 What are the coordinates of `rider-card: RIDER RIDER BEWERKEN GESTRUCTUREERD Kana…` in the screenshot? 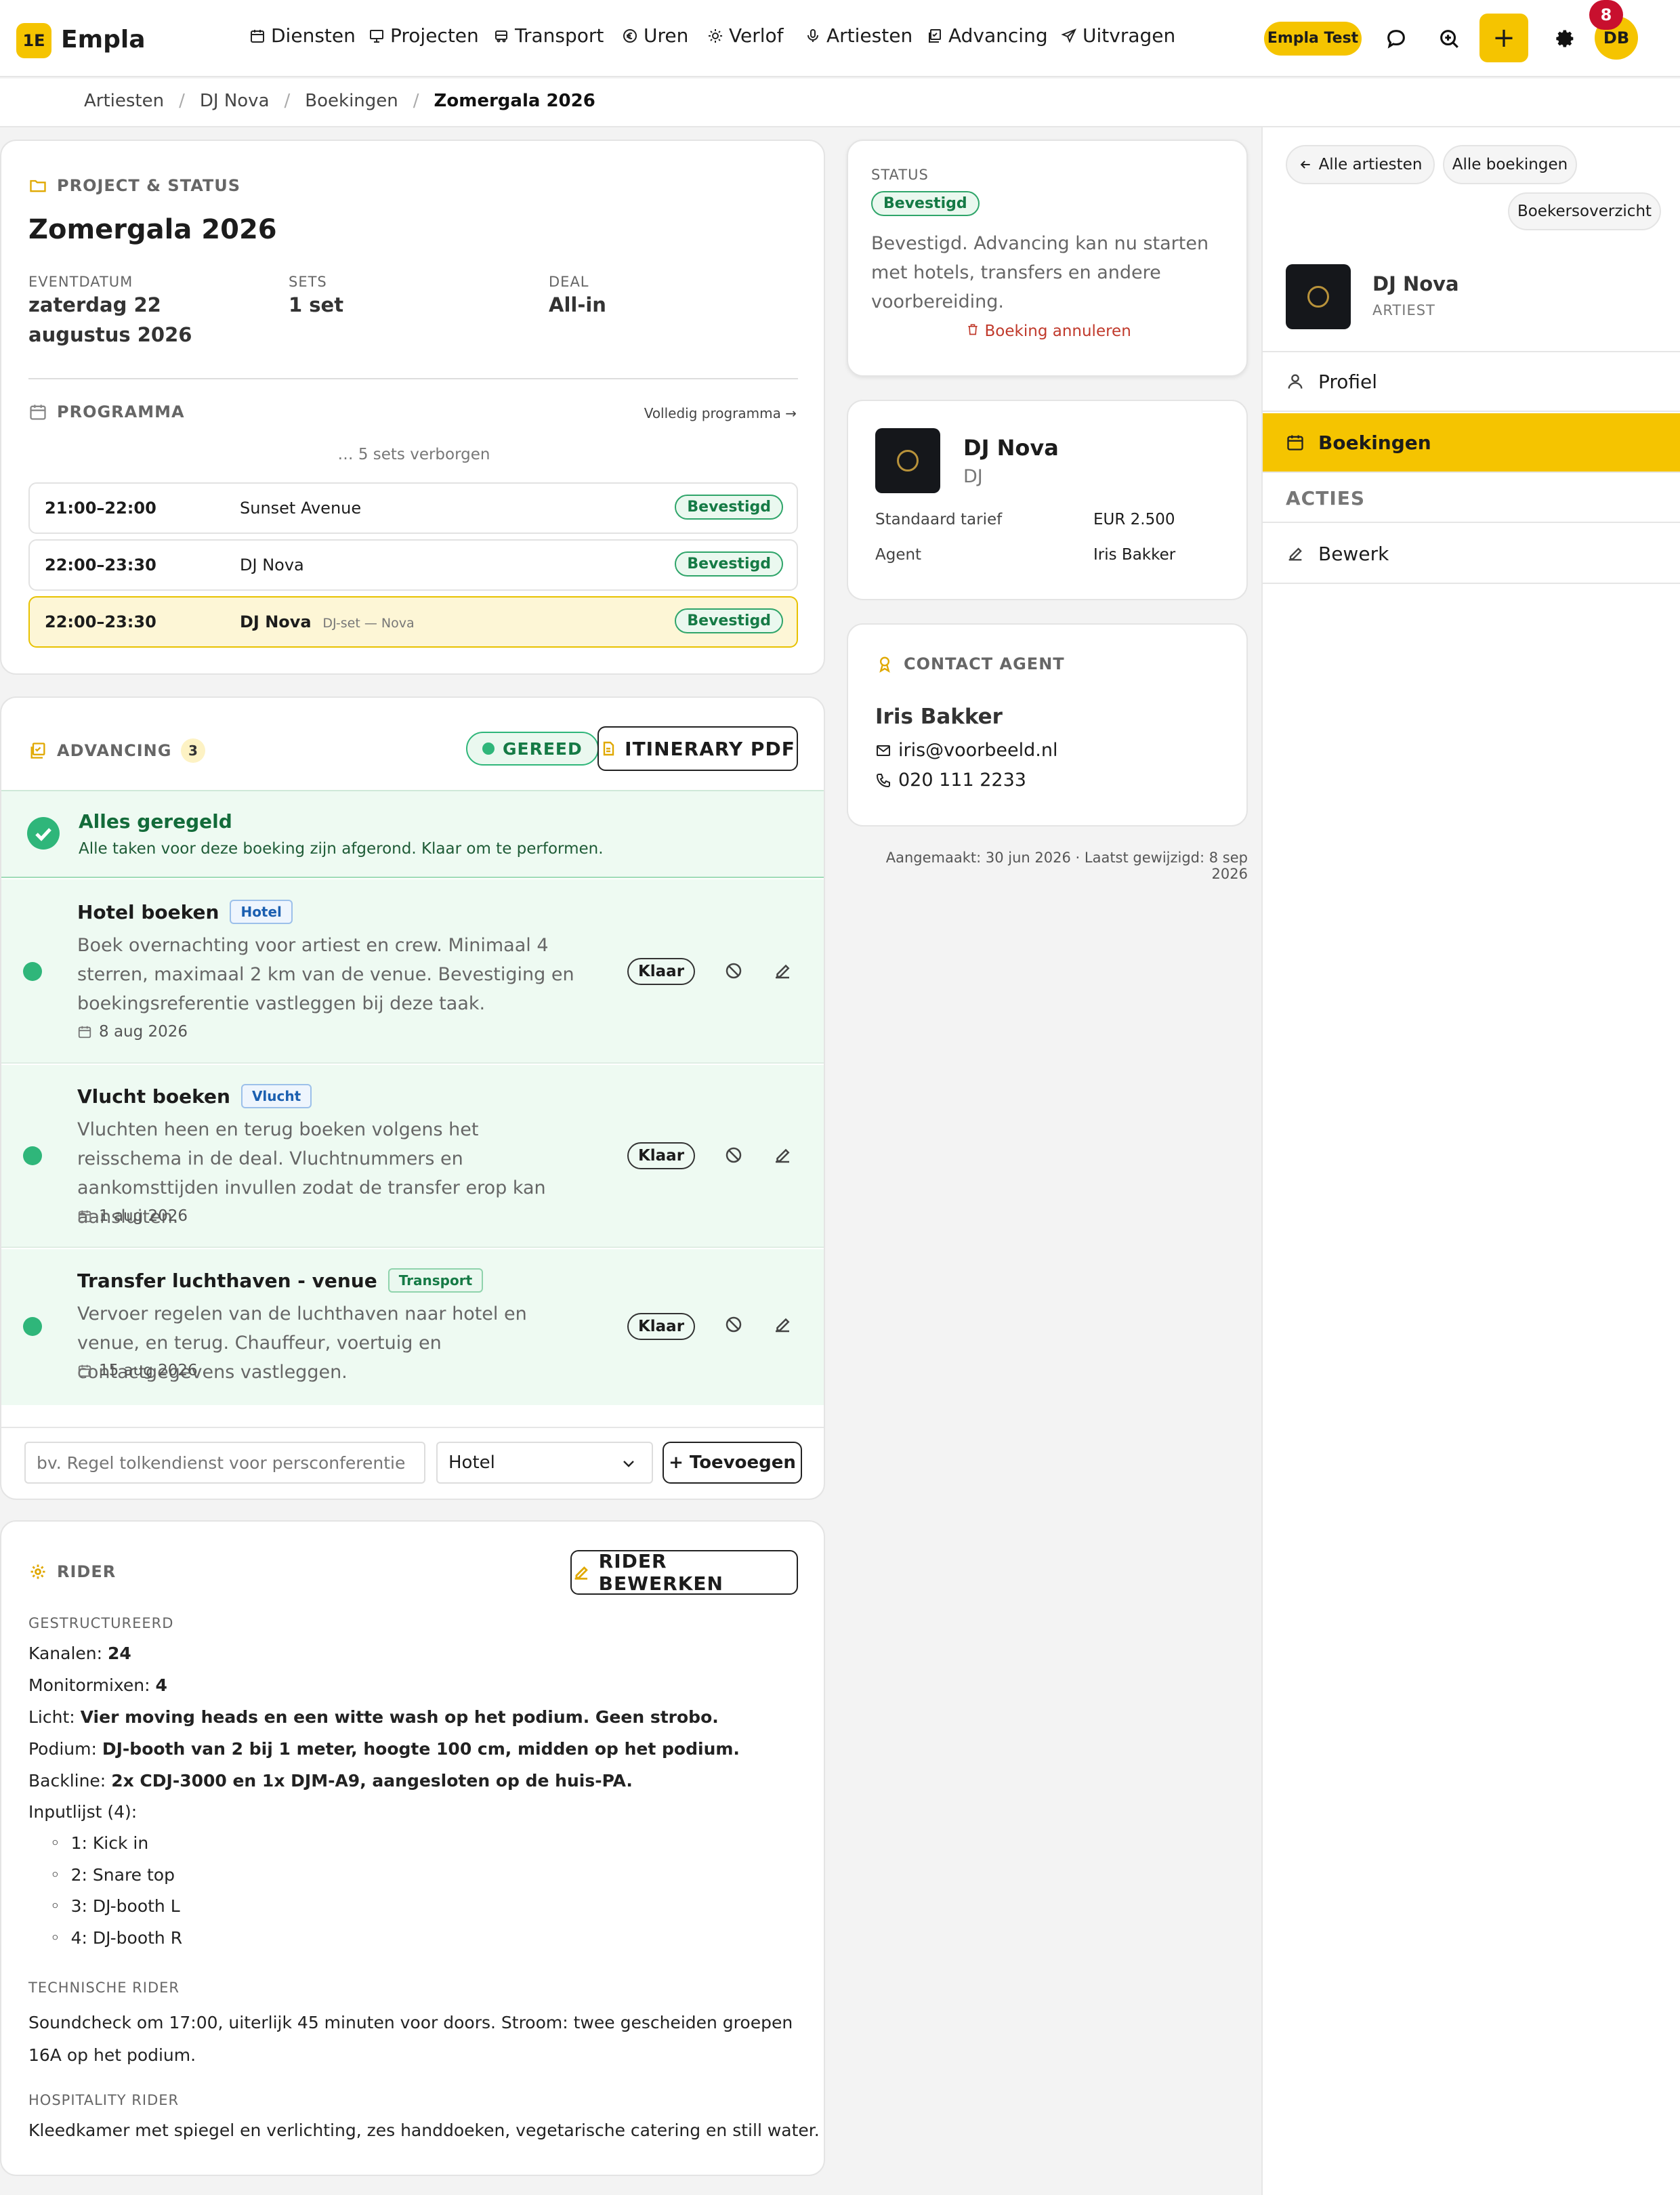 It's located at (412, 1848).